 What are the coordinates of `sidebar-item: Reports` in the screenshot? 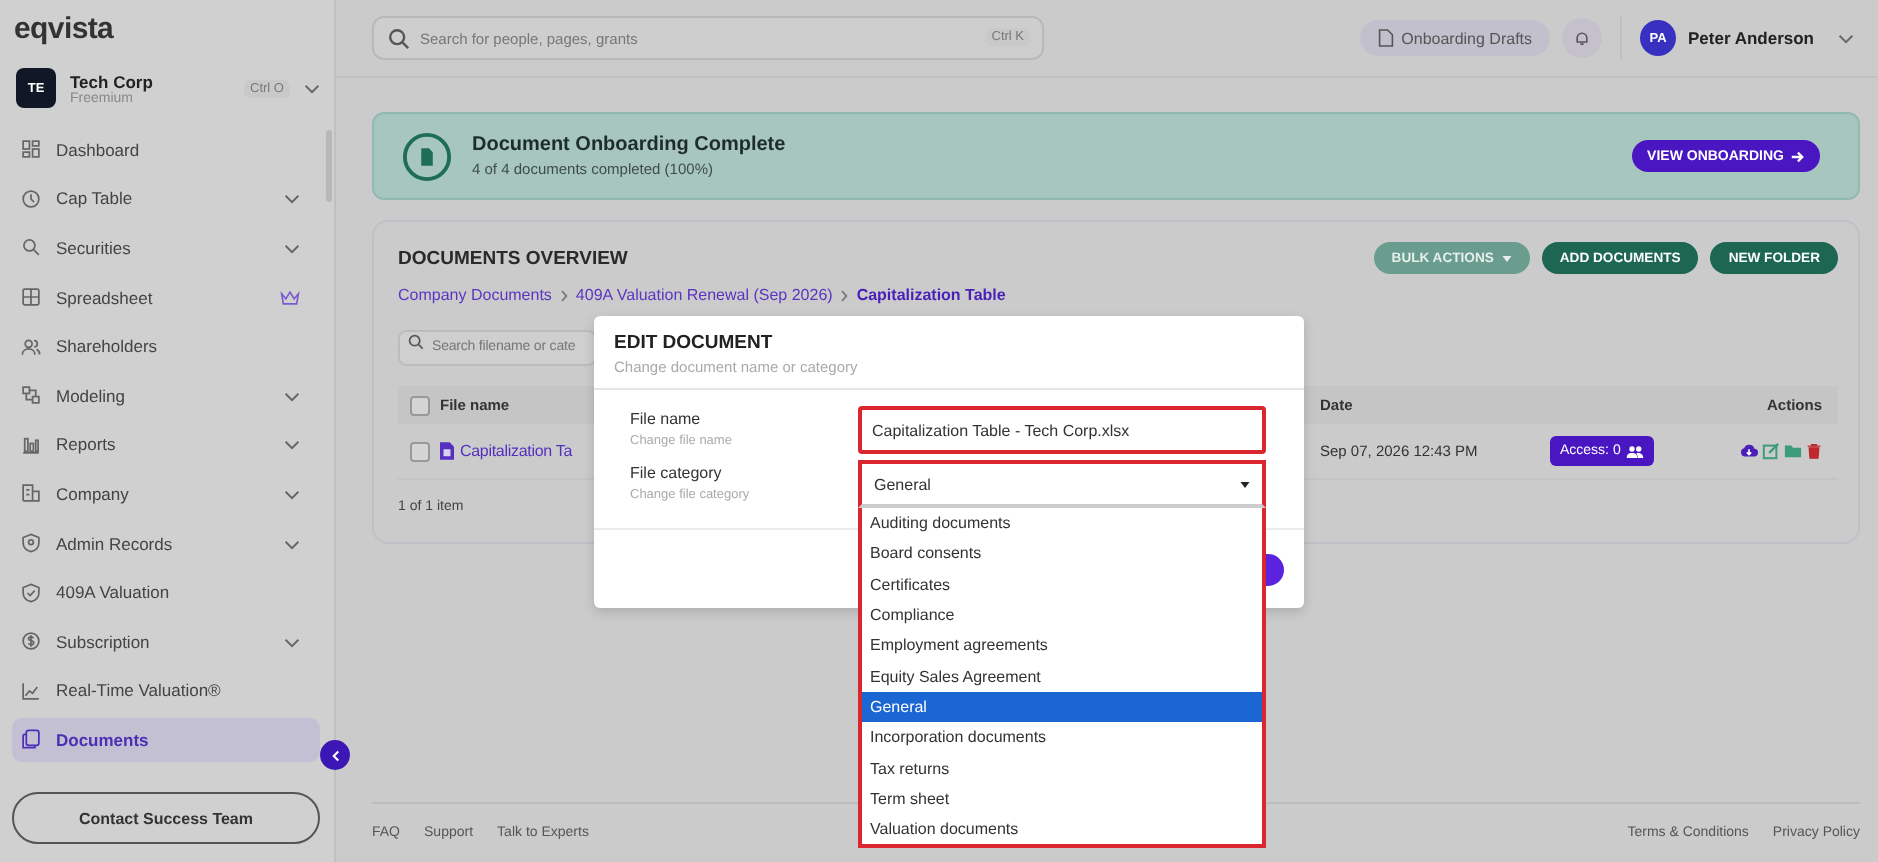 It's located at (166, 445).